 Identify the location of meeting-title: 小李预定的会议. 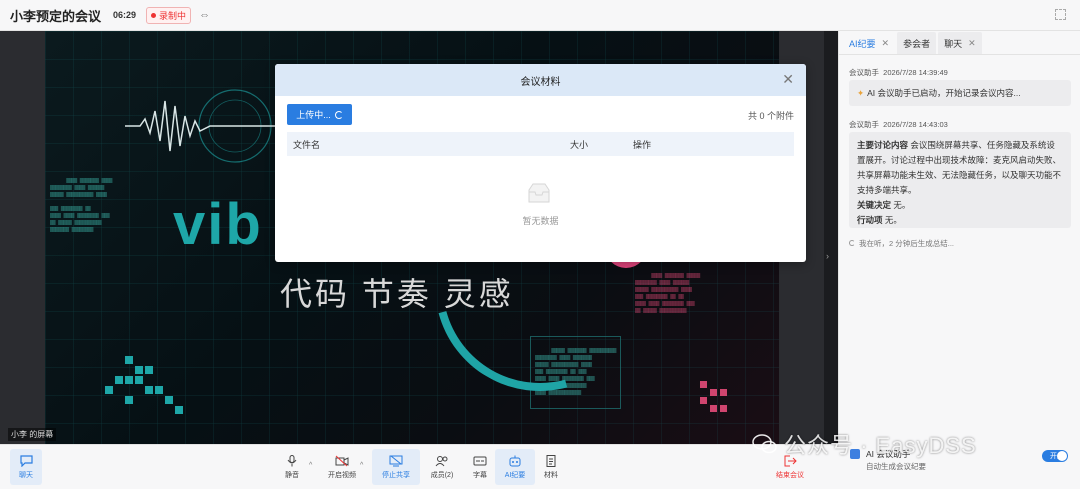
(56, 16).